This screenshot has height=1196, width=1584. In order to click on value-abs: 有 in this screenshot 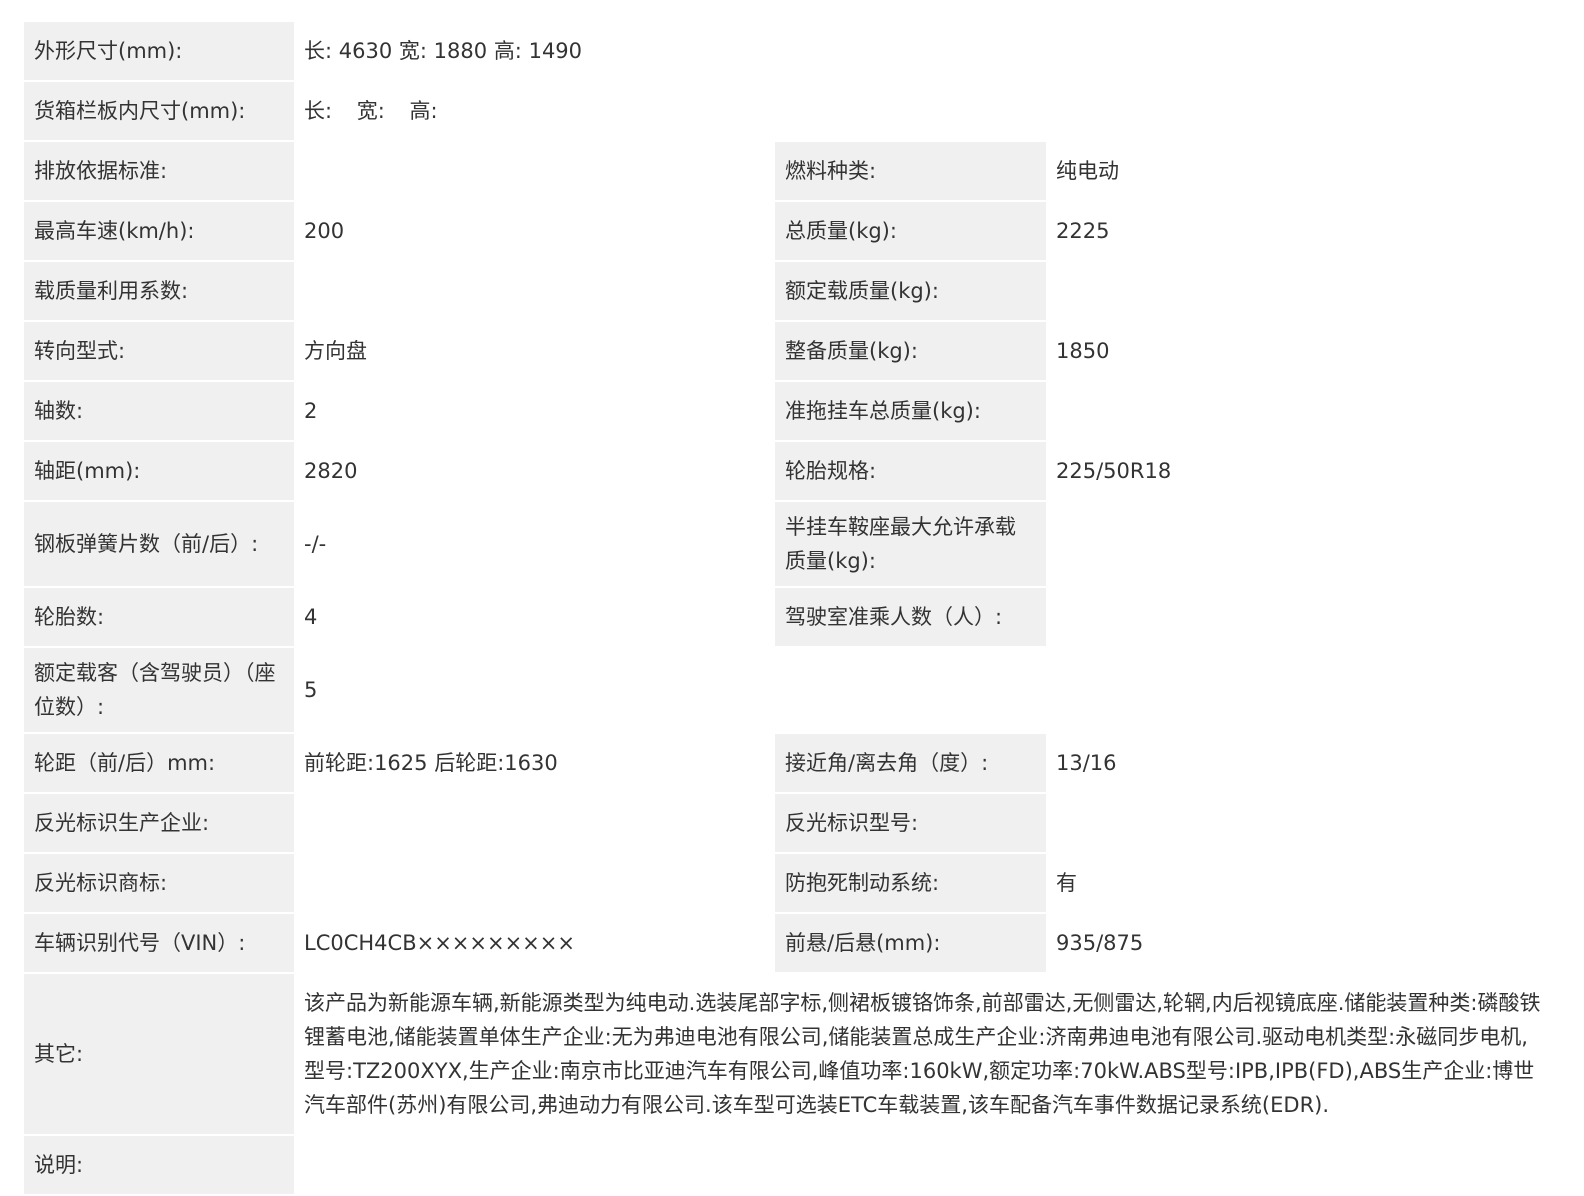, I will do `click(1300, 883)`.